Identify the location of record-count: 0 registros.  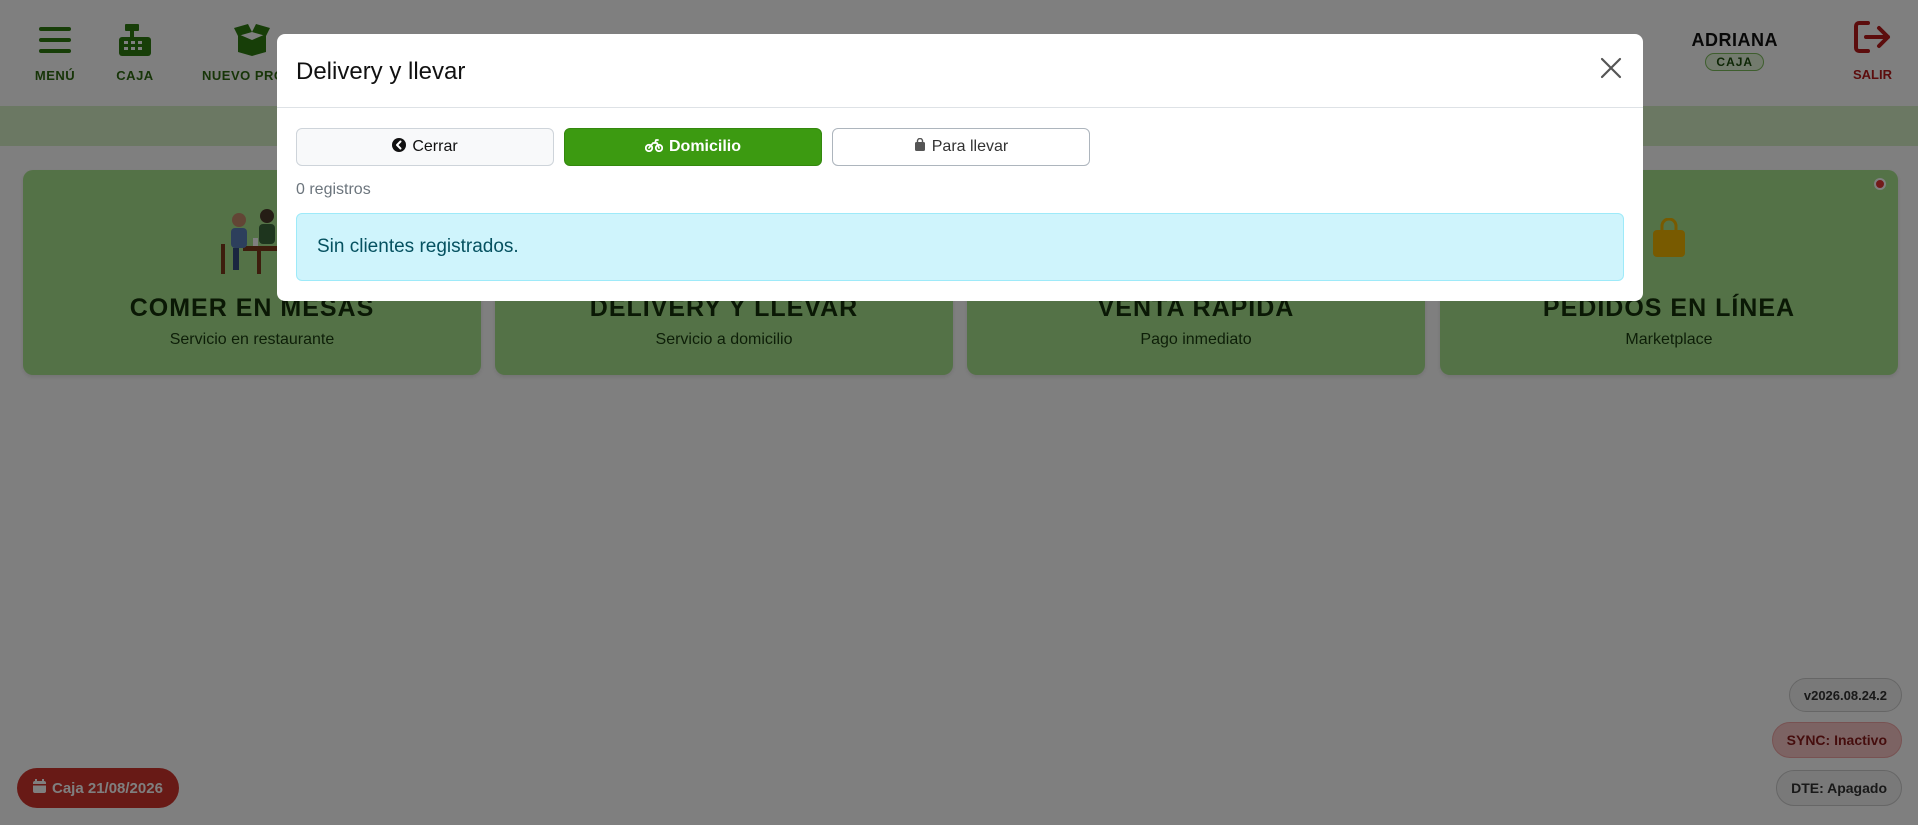
(333, 189).